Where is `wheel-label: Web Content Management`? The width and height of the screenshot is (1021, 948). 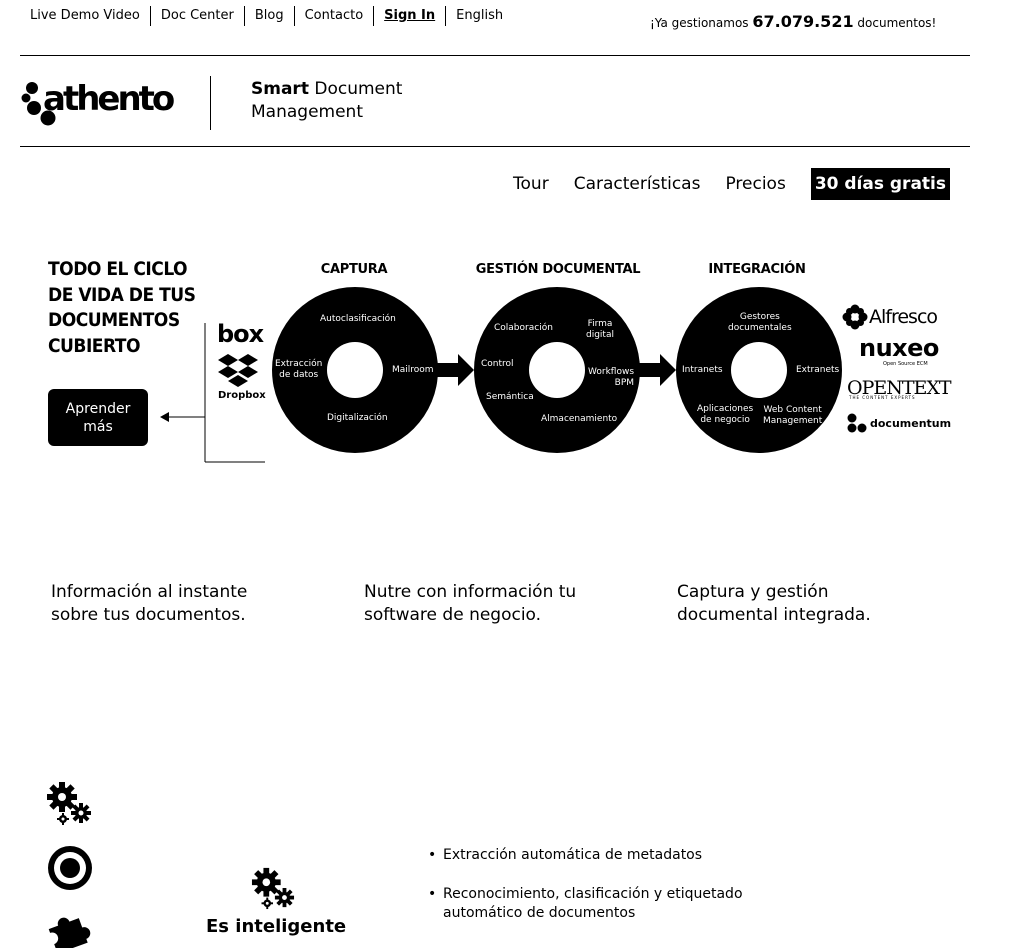
wheel-label: Web Content Management is located at coordinates (793, 415).